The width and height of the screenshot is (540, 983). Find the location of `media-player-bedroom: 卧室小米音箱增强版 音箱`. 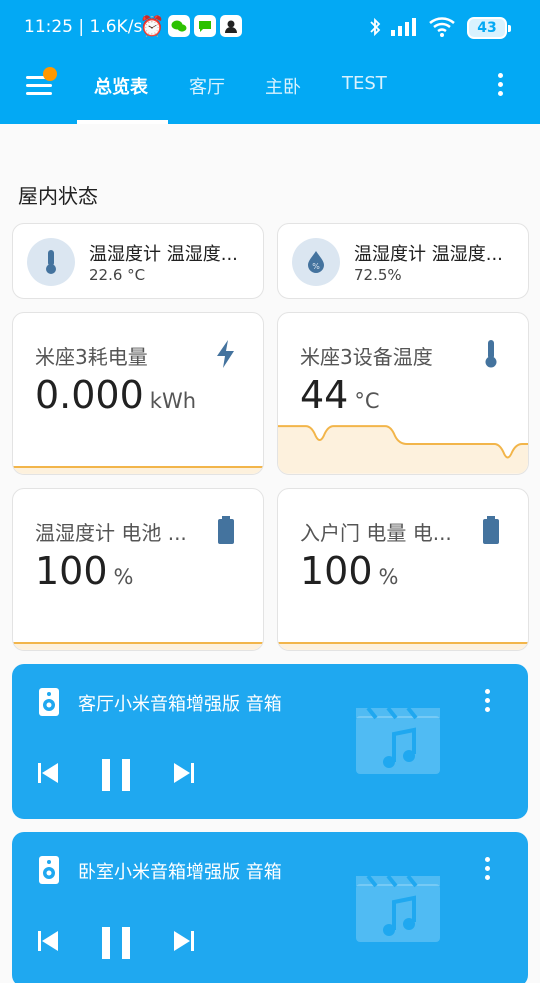

media-player-bedroom: 卧室小米音箱增强版 音箱 is located at coordinates (270, 907).